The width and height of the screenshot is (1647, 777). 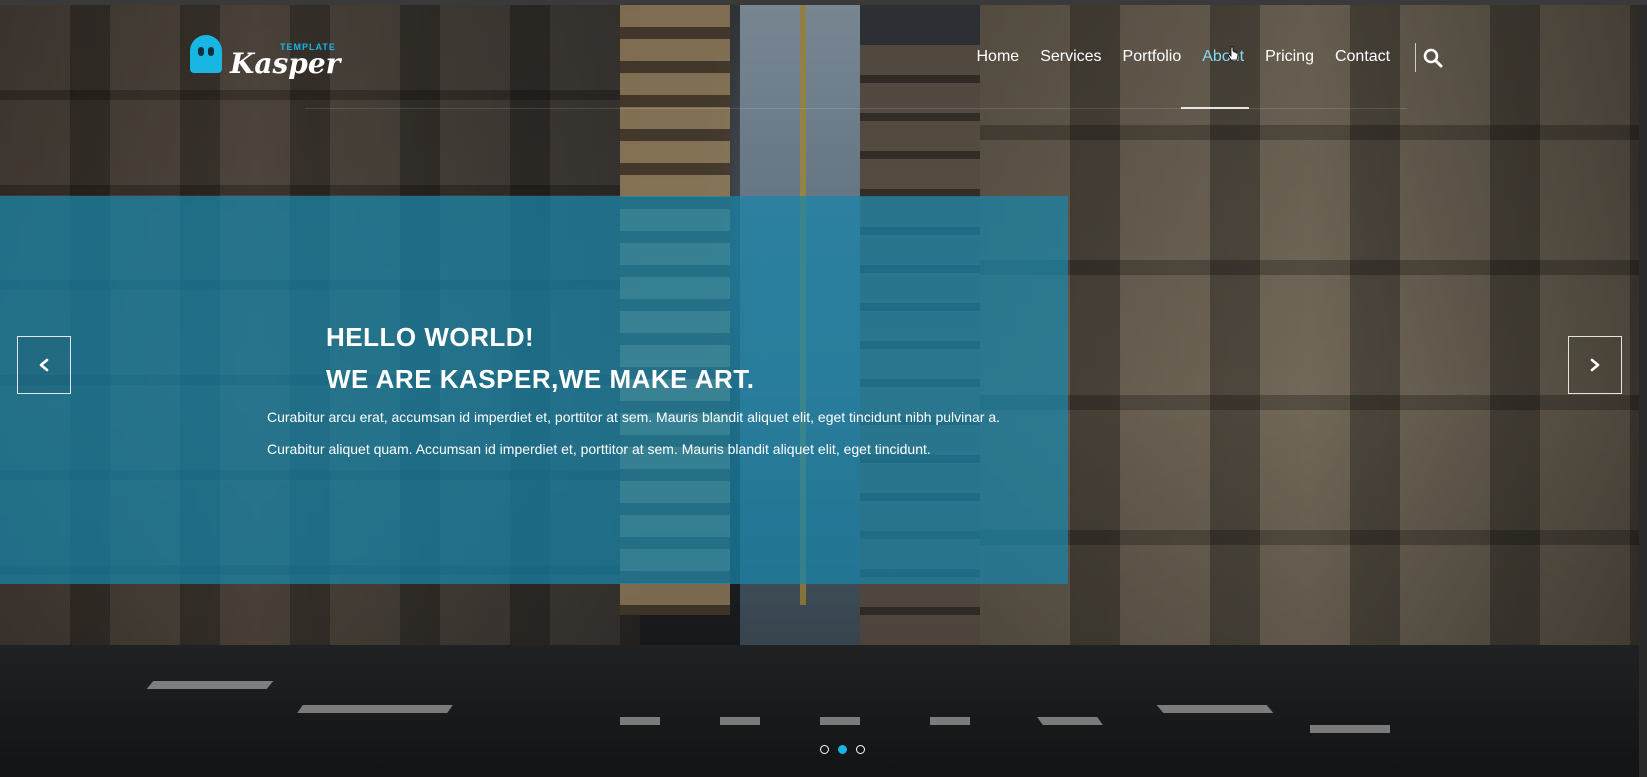 What do you see at coordinates (206, 54) in the screenshot?
I see `ghost-logo-icon` at bounding box center [206, 54].